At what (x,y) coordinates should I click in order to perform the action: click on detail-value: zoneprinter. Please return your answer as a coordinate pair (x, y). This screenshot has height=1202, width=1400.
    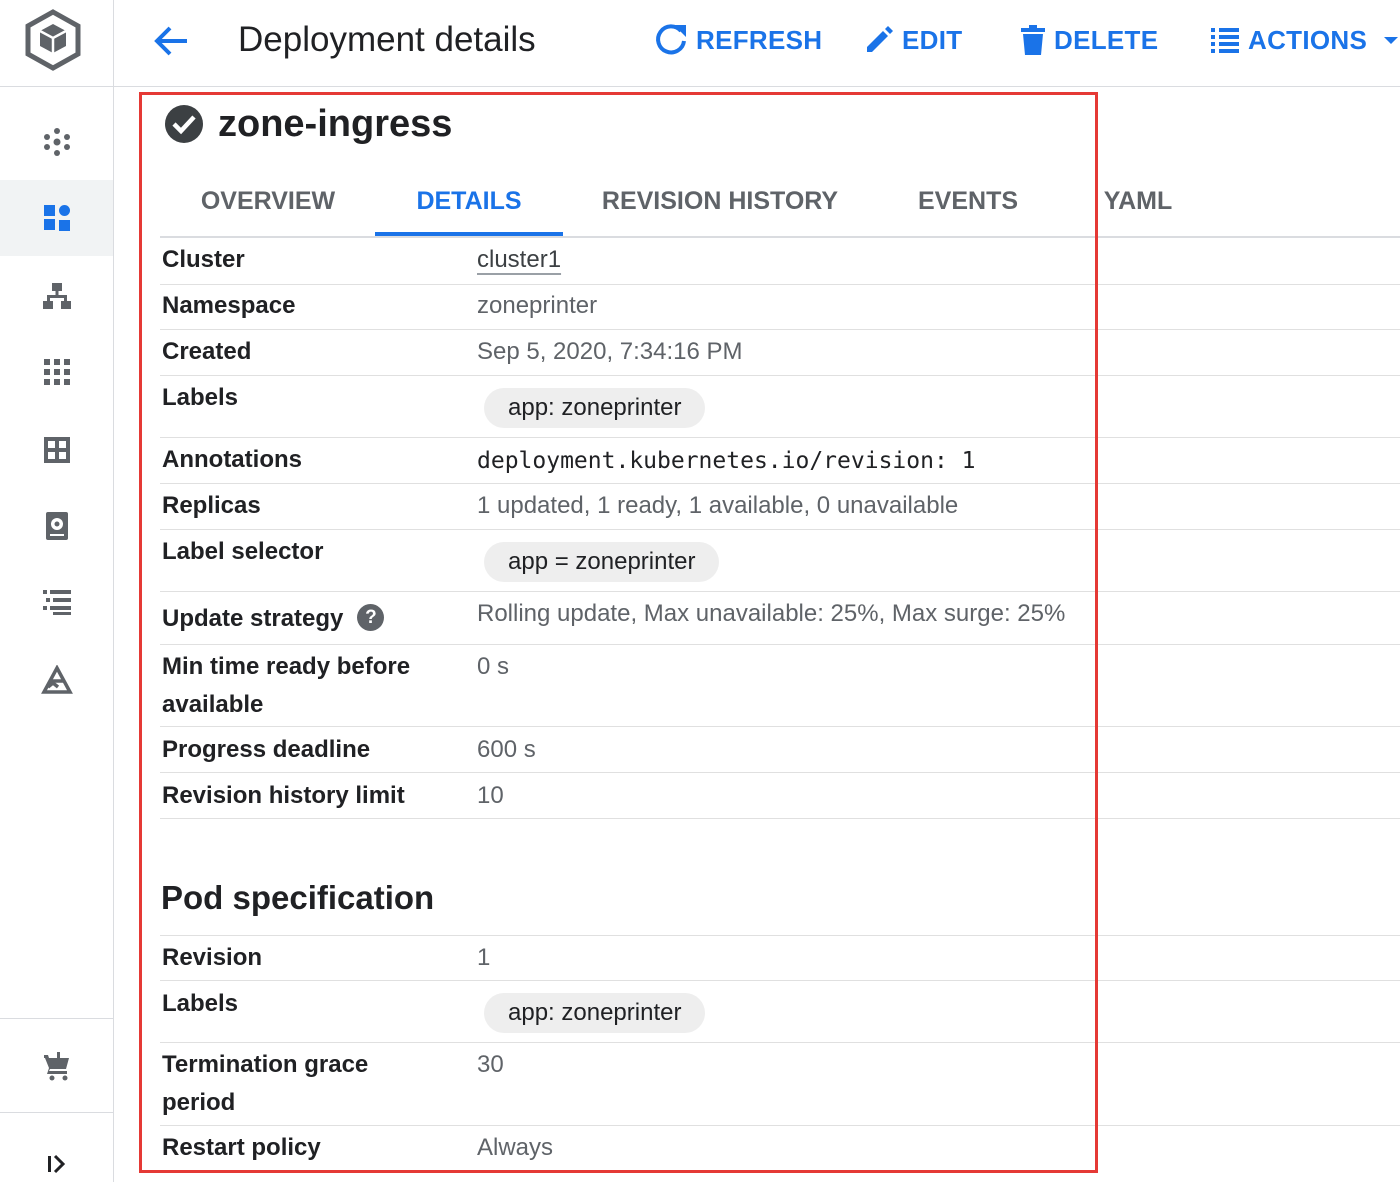
    Looking at the image, I should click on (537, 305).